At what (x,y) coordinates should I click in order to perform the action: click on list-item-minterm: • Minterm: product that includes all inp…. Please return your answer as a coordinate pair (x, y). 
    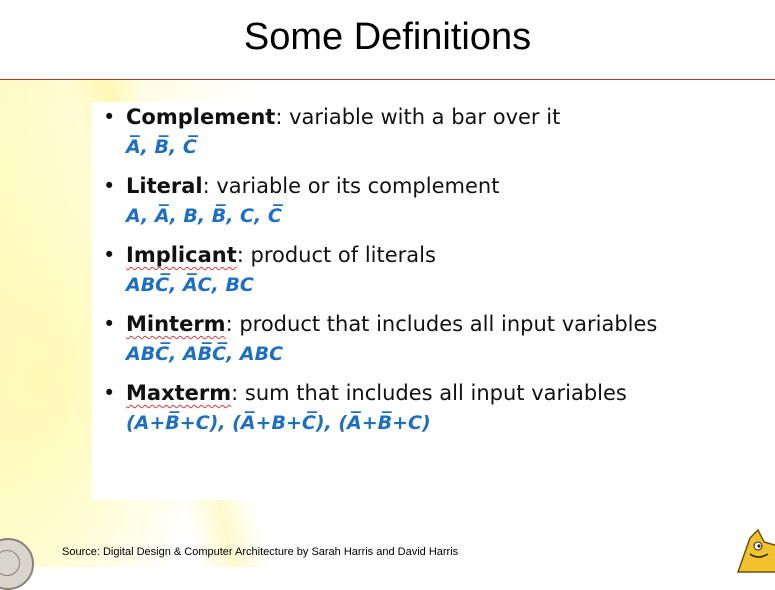
    Looking at the image, I should click on (412, 339).